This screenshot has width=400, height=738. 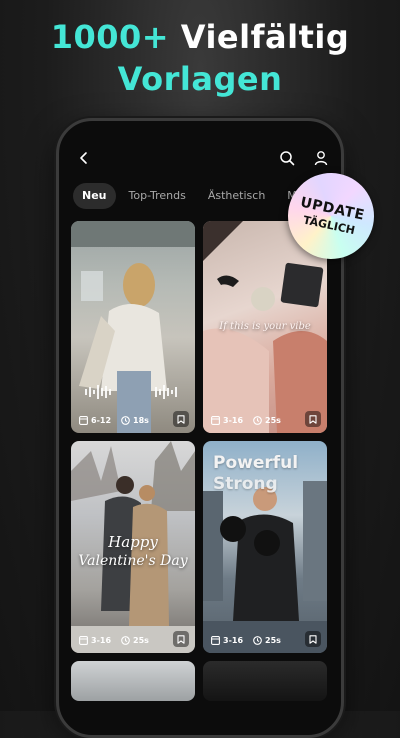 I want to click on template-thumbnail, so click(x=133, y=327).